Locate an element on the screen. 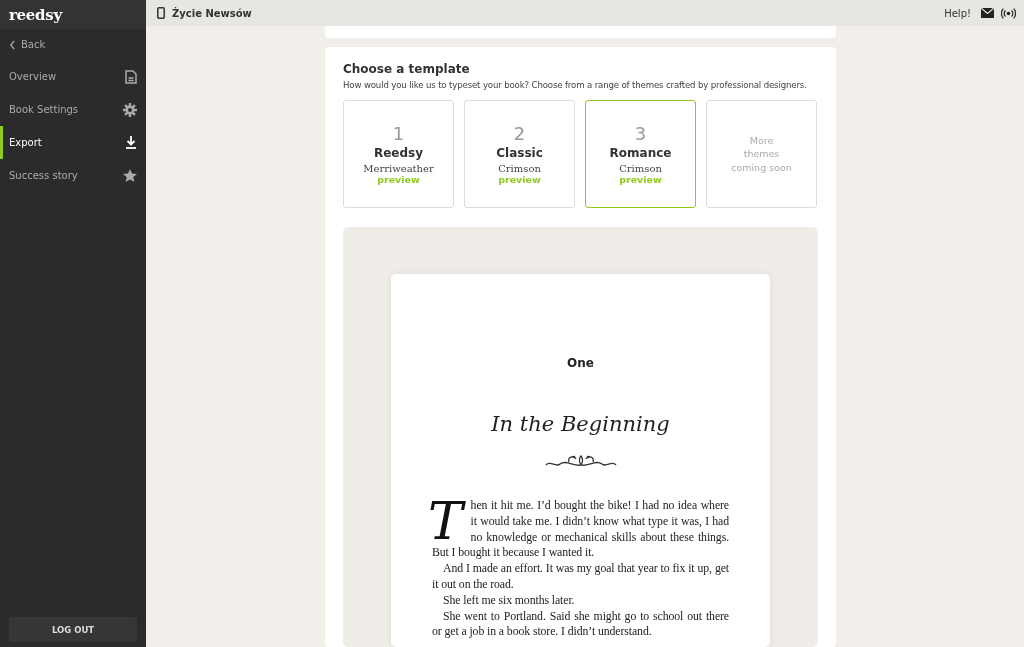  chapter-number: One is located at coordinates (580, 363).